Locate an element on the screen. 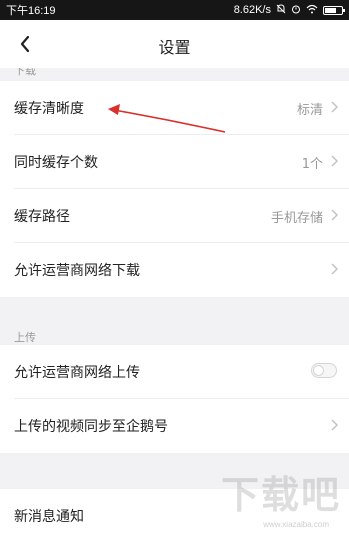 This screenshot has width=349, height=543. setting-sync-to-penguin: 上传的视频同步至企鹅号 is located at coordinates (174, 426).